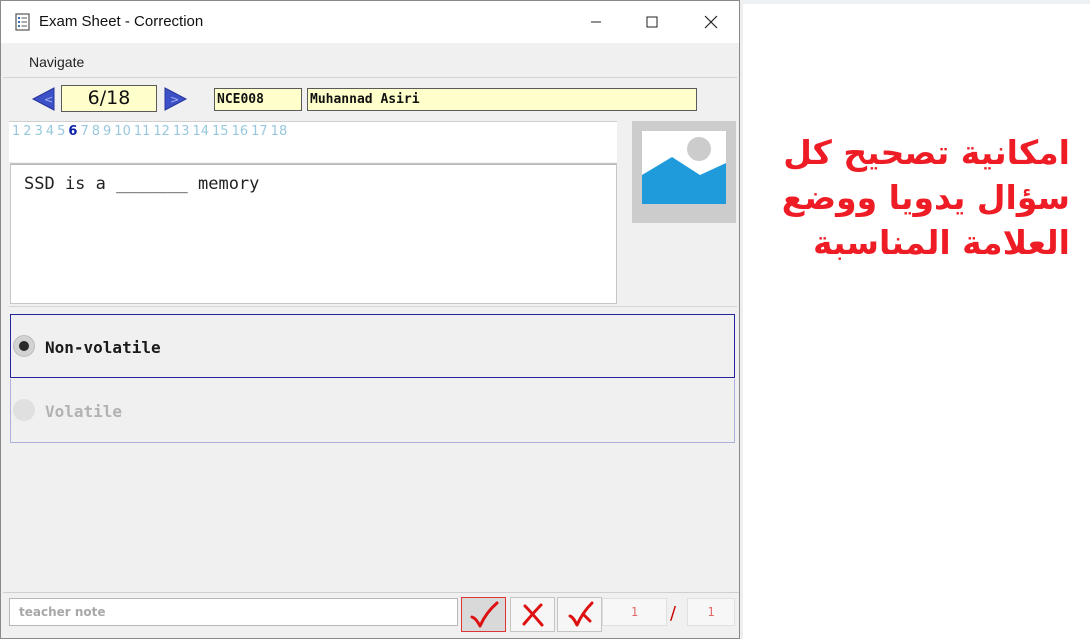 The width and height of the screenshot is (1090, 639). Describe the element at coordinates (259, 131) in the screenshot. I see `question-number-link: 17` at that location.